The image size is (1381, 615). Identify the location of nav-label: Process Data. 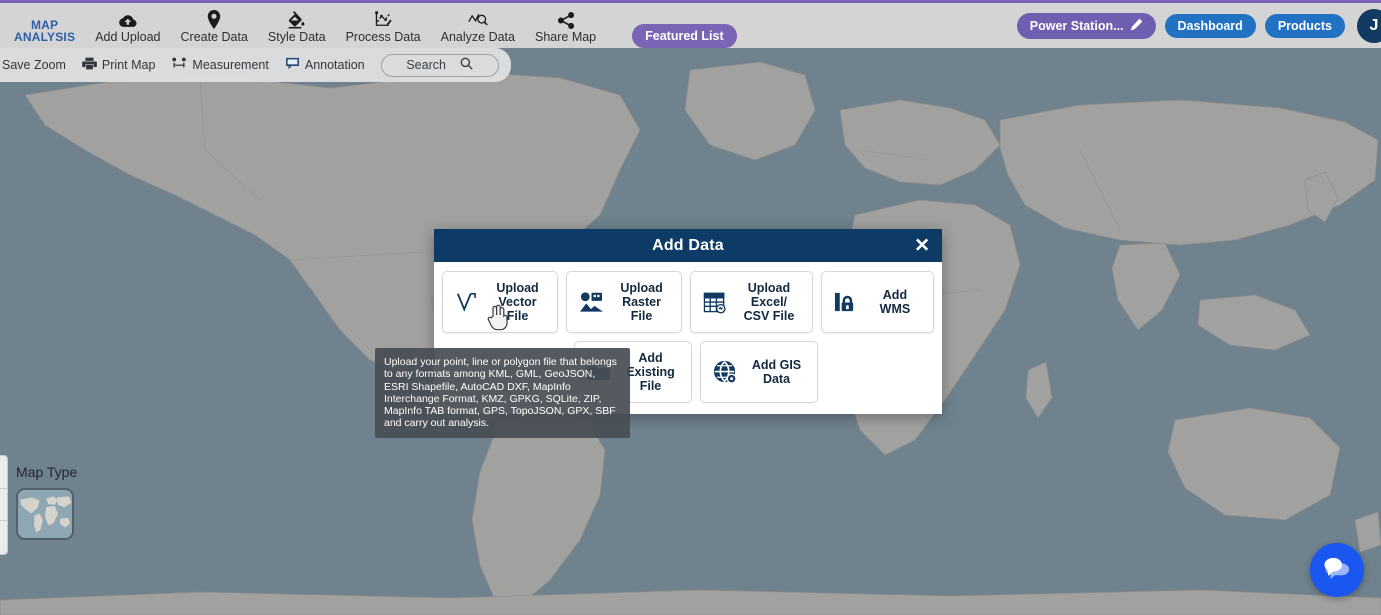
(383, 37).